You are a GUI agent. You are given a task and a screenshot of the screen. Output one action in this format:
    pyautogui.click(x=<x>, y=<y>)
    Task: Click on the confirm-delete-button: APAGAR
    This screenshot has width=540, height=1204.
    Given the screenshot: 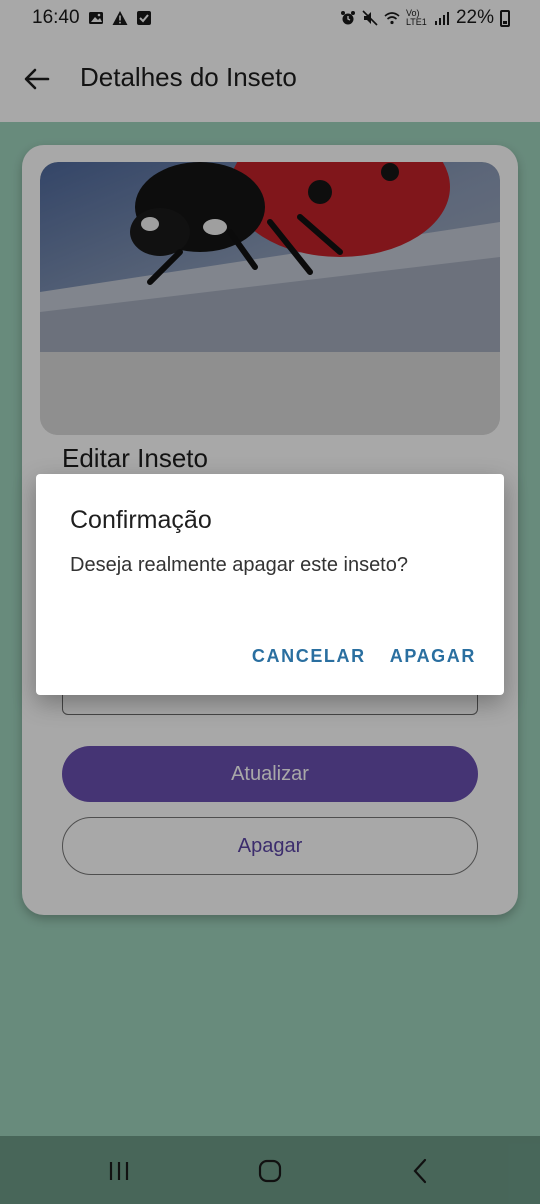 What is the action you would take?
    pyautogui.click(x=433, y=656)
    